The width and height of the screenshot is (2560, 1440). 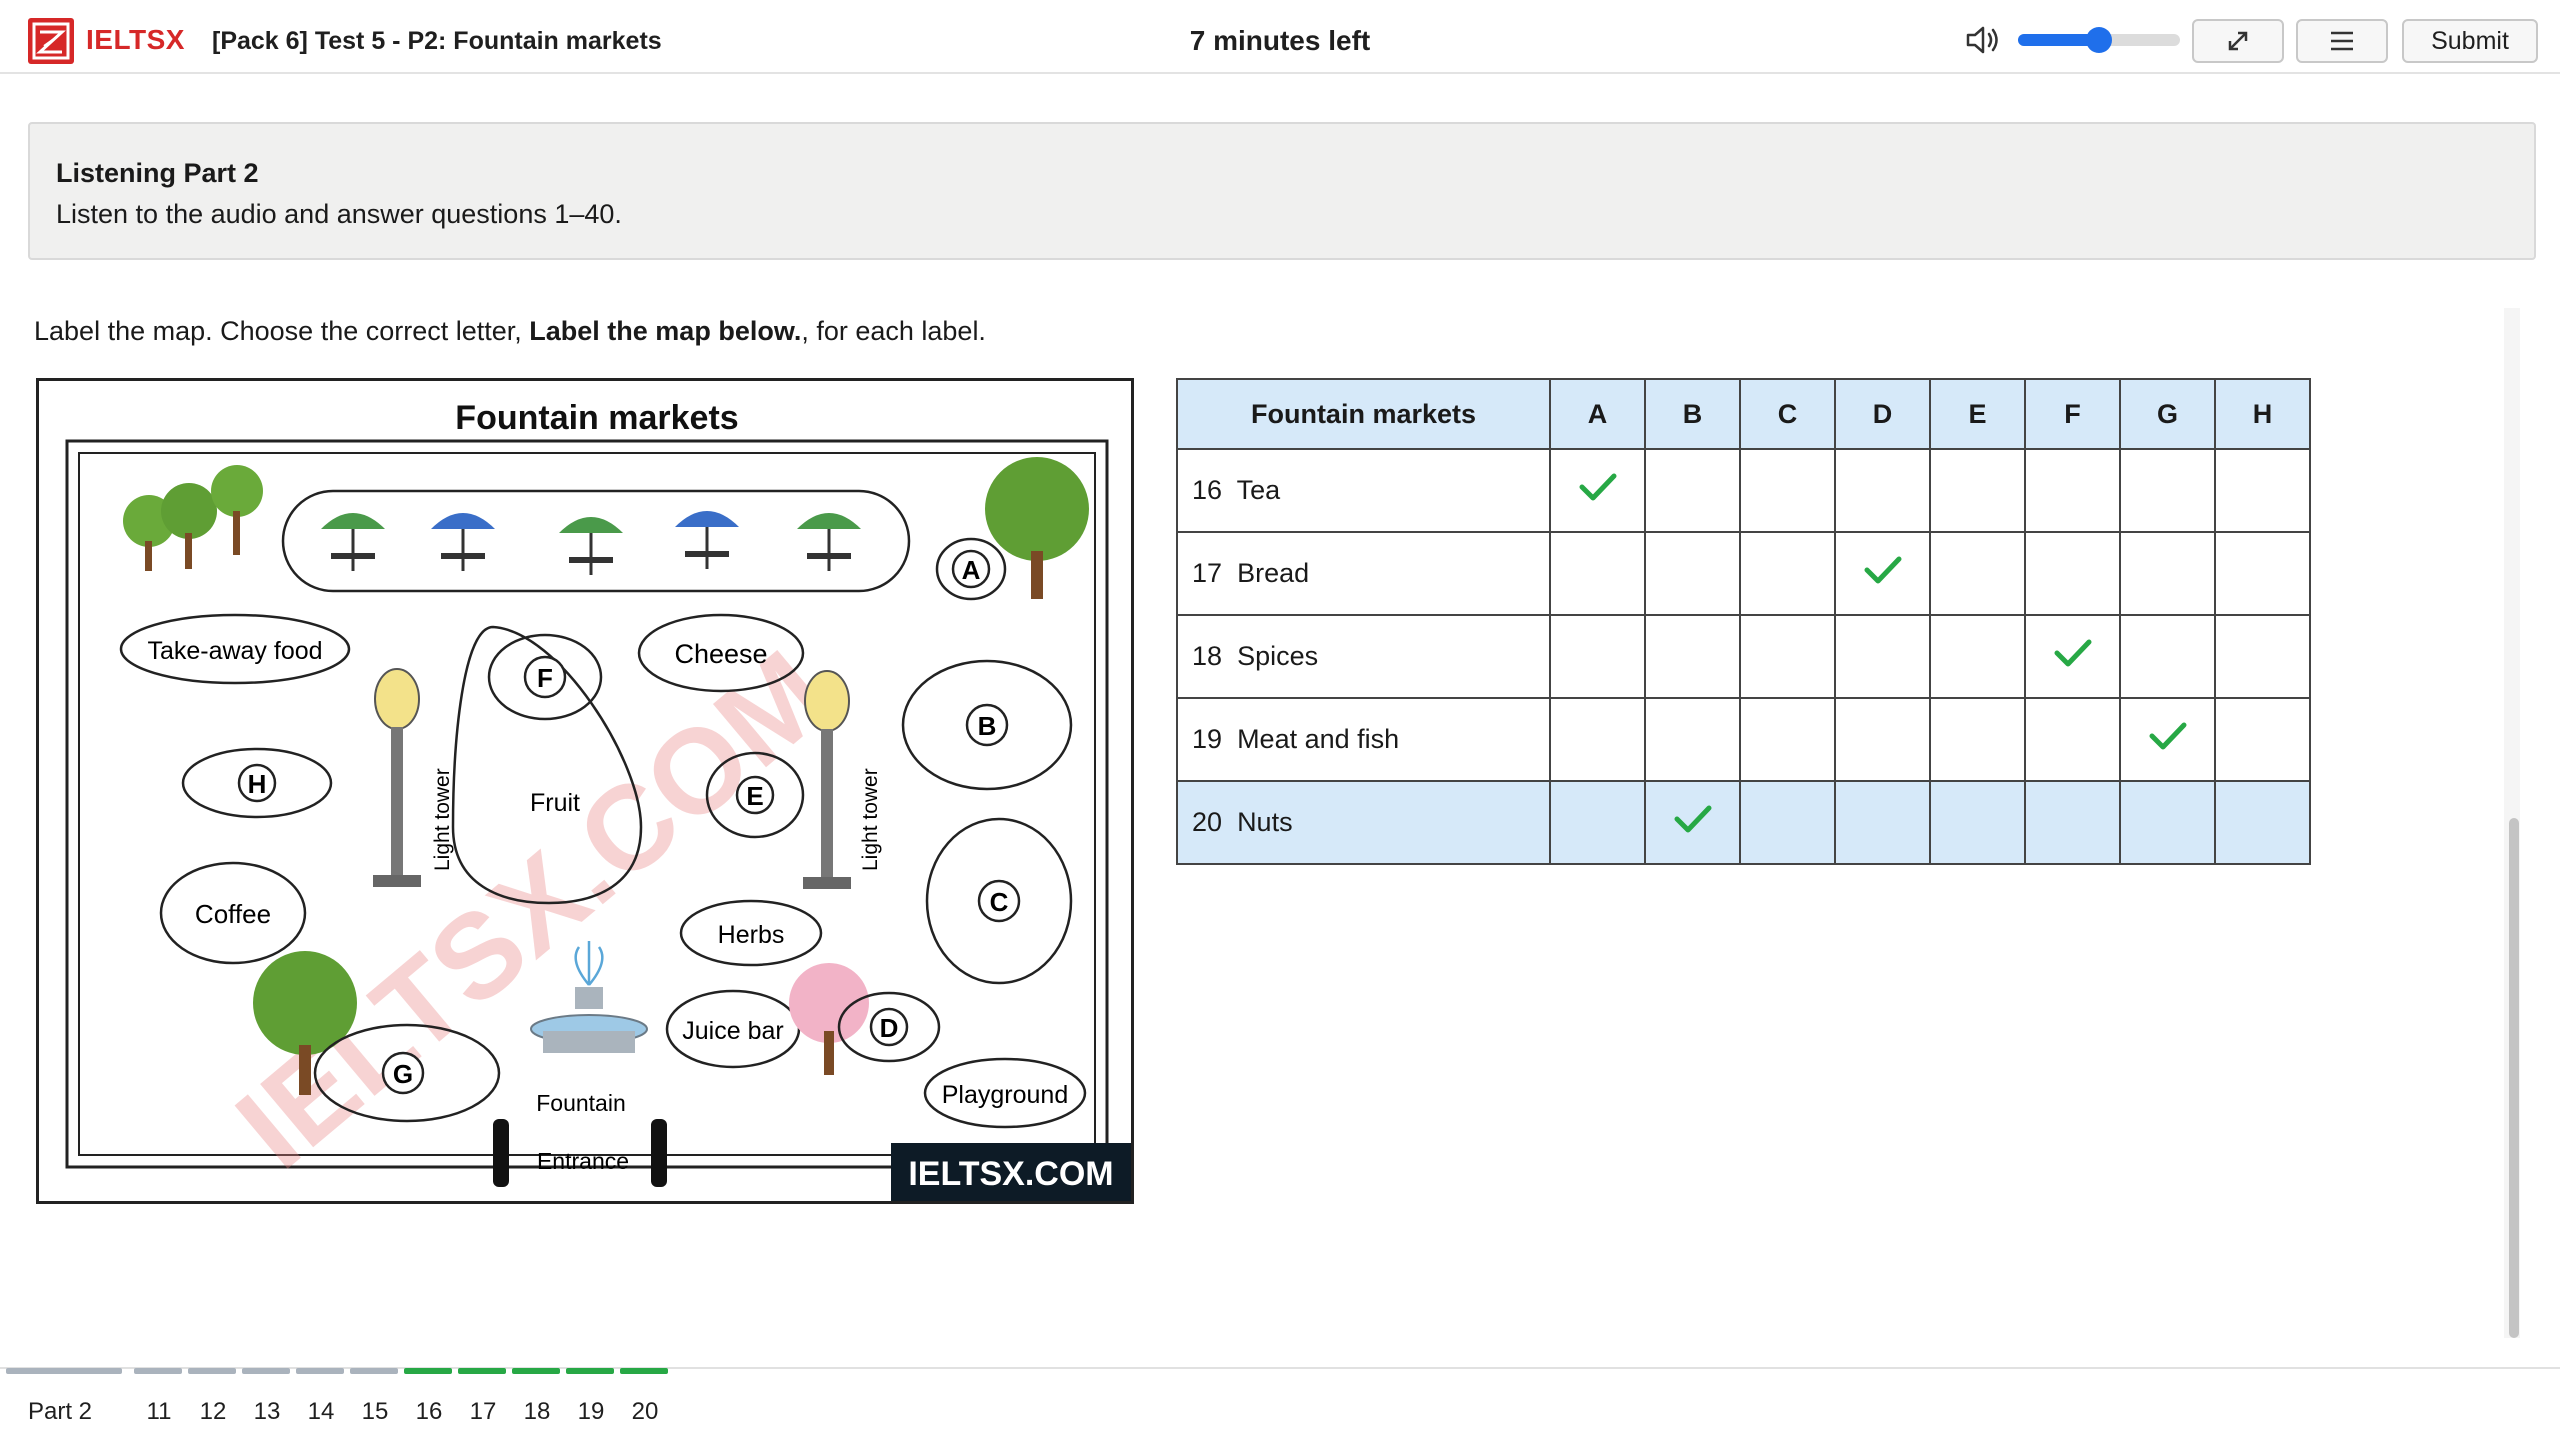 I want to click on entrance-post-right, so click(x=659, y=1153).